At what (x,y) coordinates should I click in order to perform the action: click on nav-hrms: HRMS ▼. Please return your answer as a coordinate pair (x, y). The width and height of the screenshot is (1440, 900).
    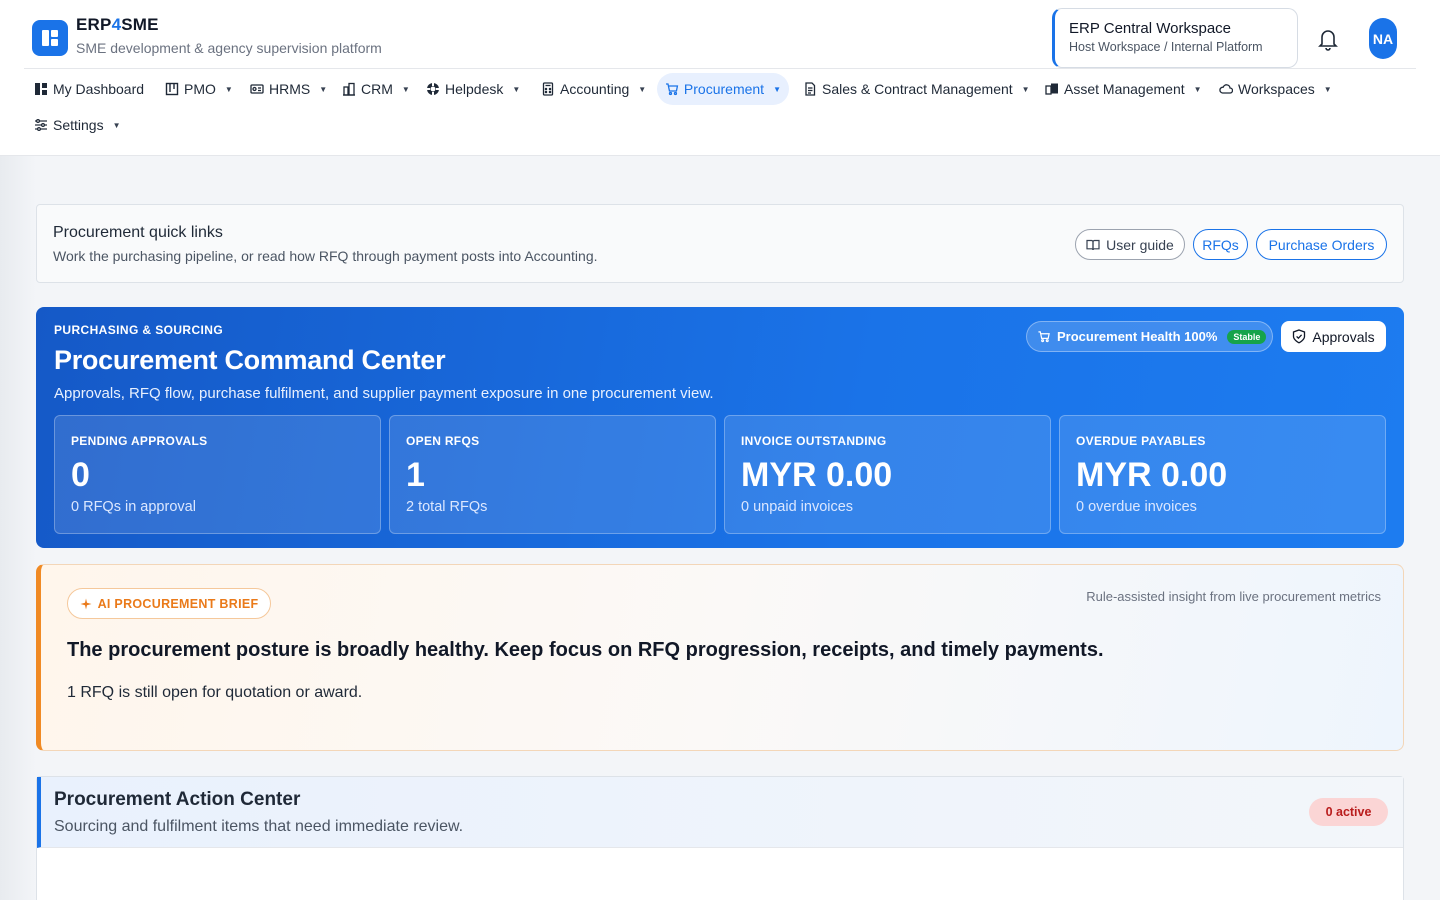
    Looking at the image, I should click on (288, 89).